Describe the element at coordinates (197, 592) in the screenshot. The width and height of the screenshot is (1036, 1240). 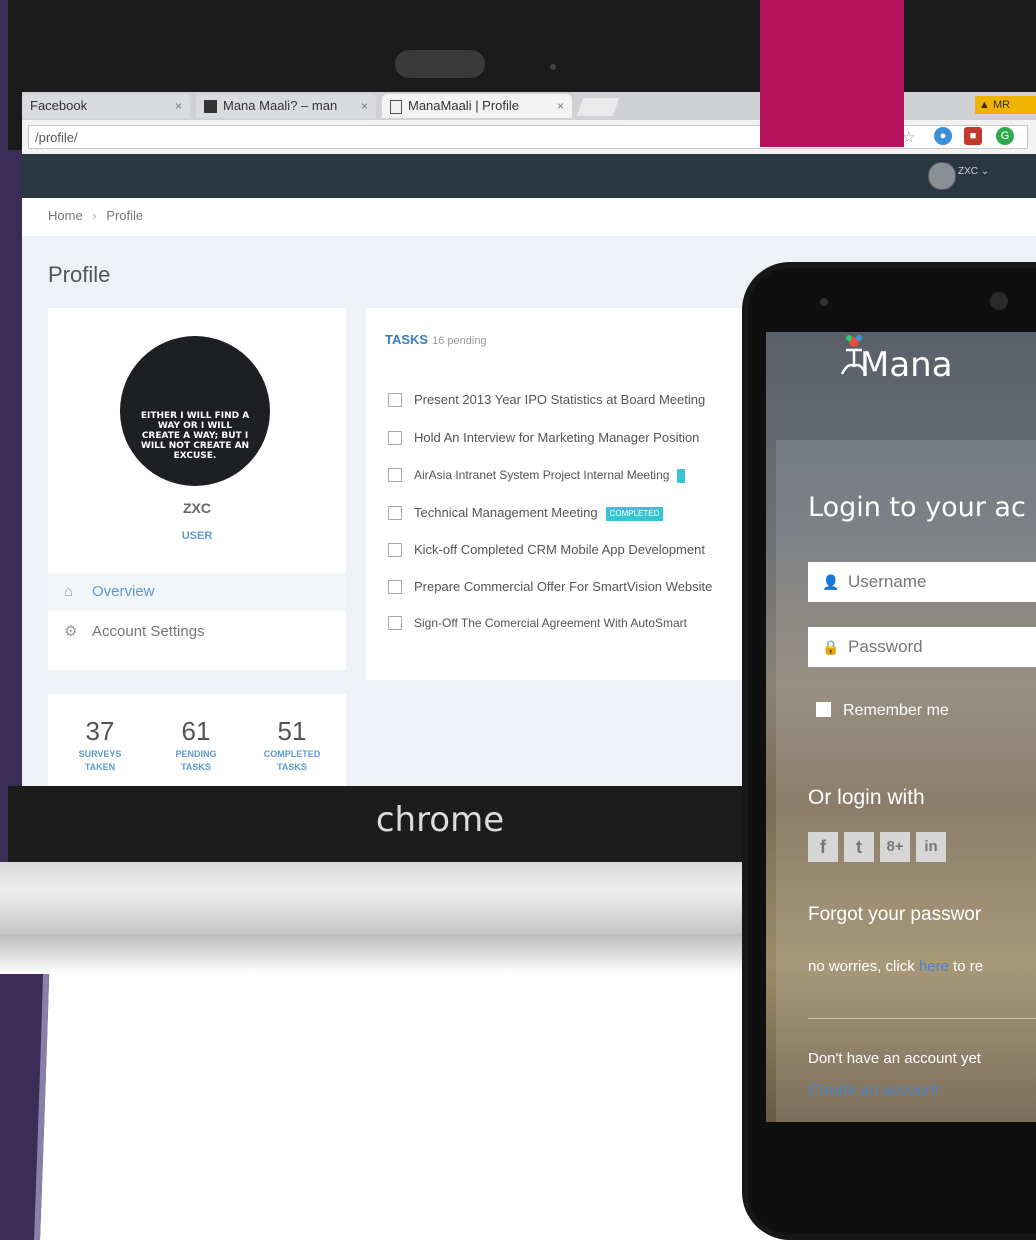
I see `menu-overview: ⌂ Overview` at that location.